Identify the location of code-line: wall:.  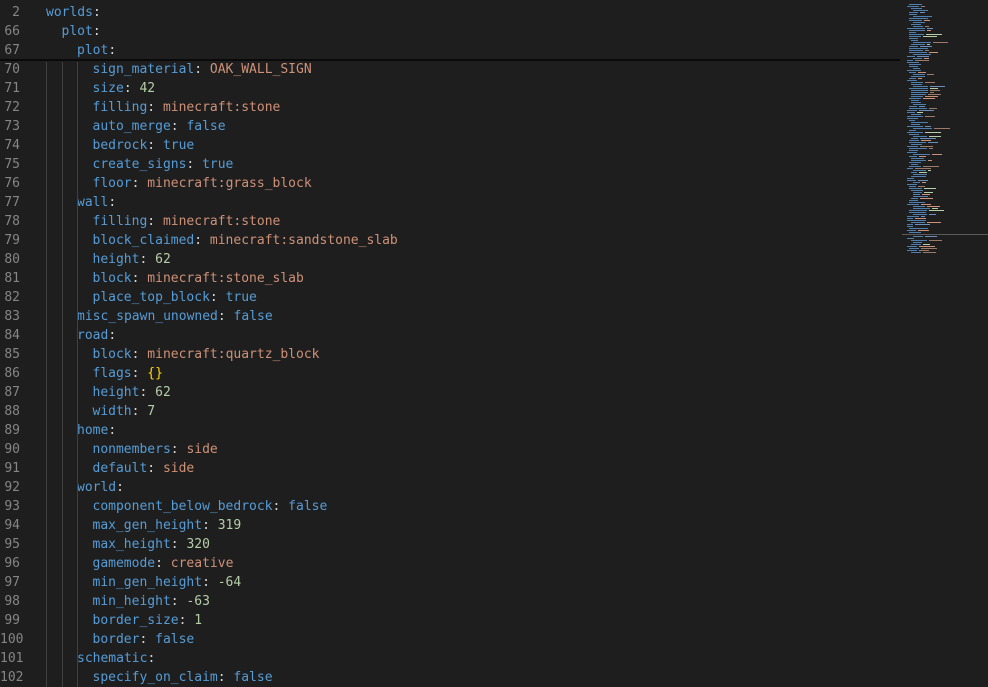
(96, 202).